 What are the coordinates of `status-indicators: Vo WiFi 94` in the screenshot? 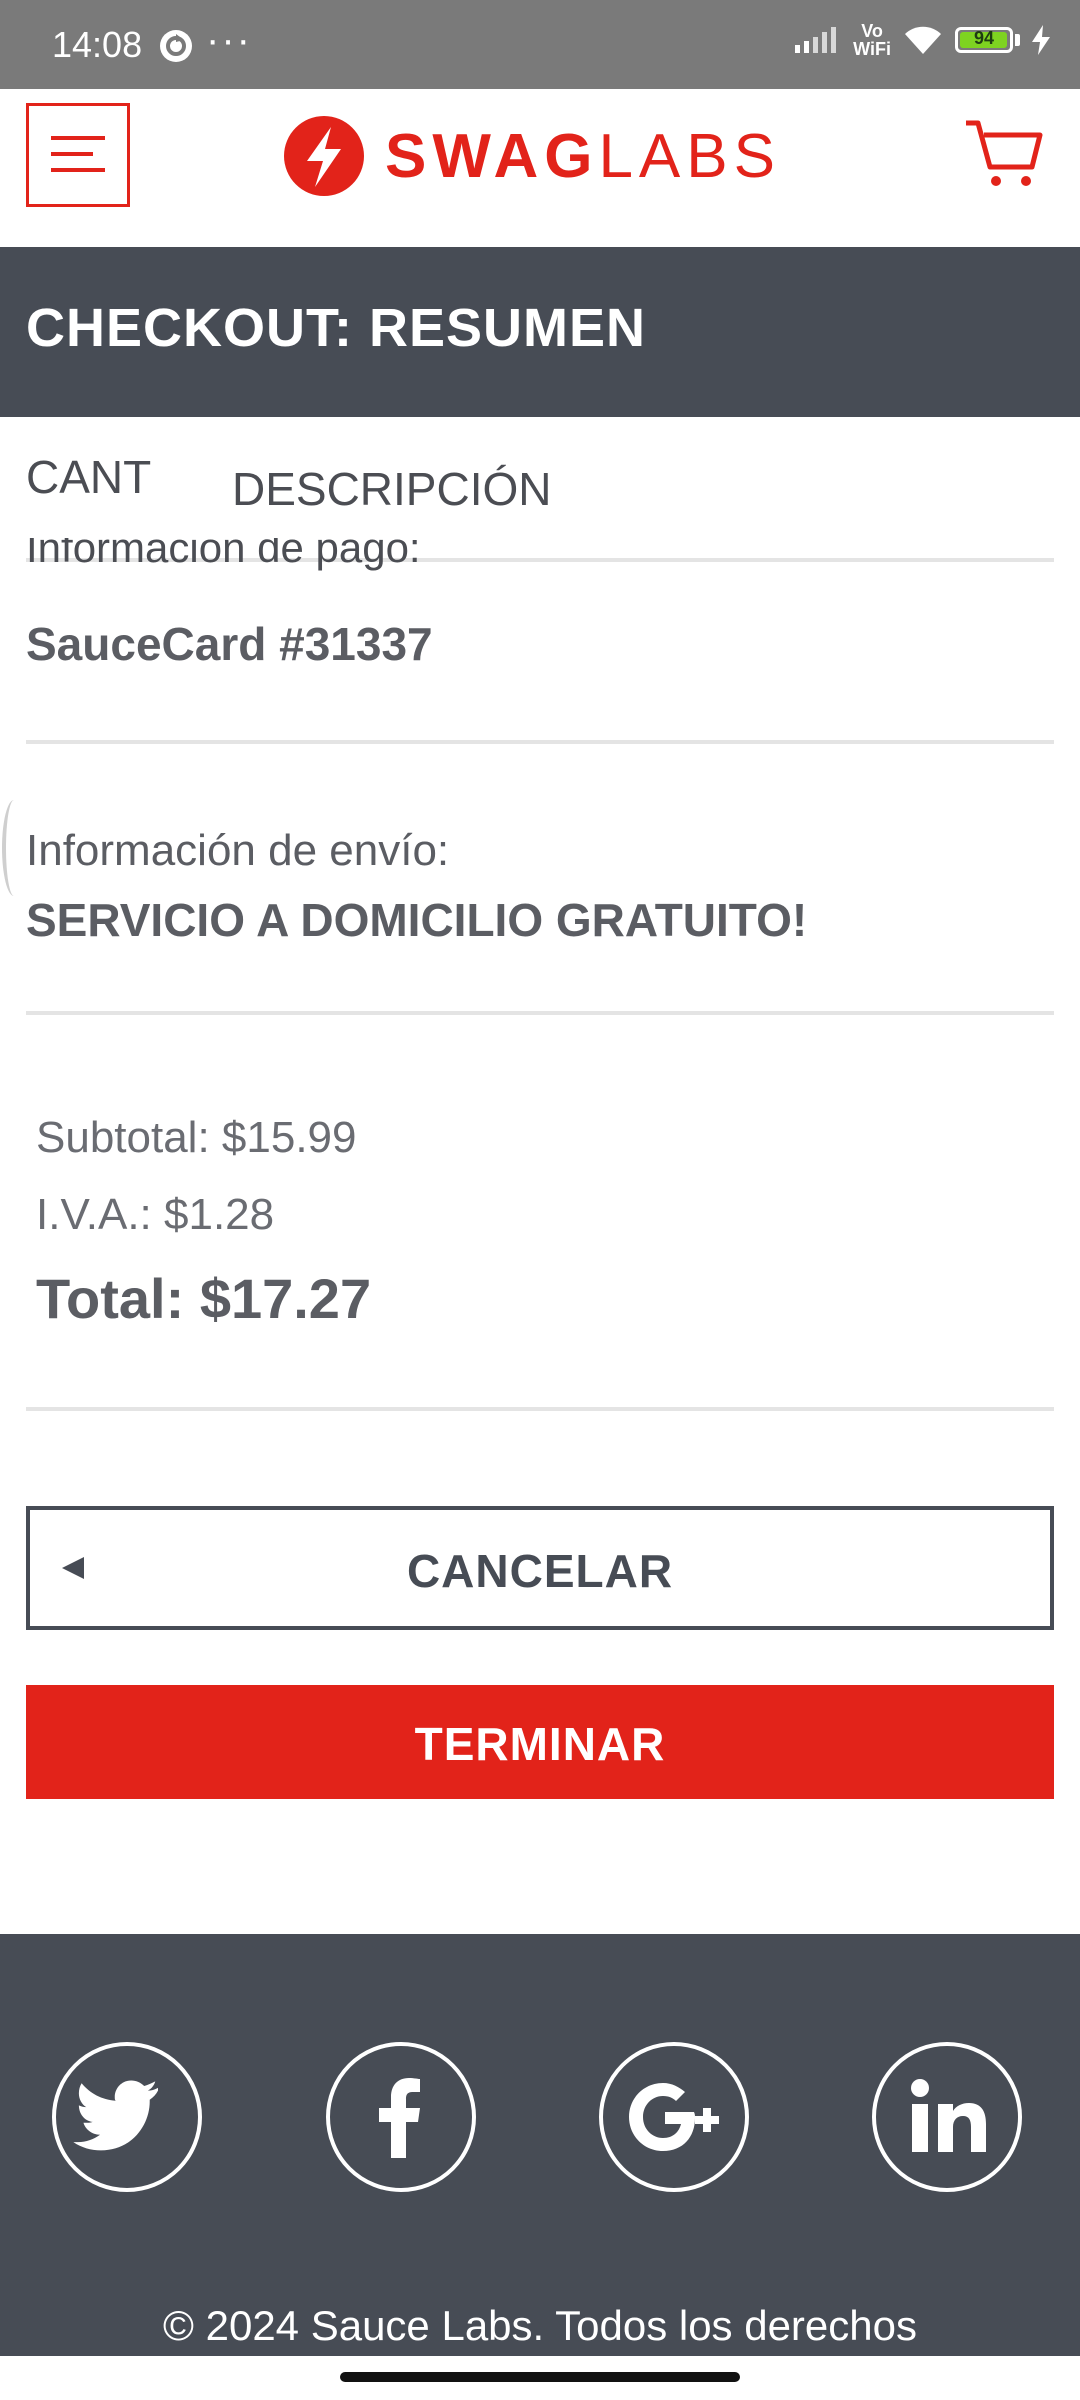 It's located at (922, 40).